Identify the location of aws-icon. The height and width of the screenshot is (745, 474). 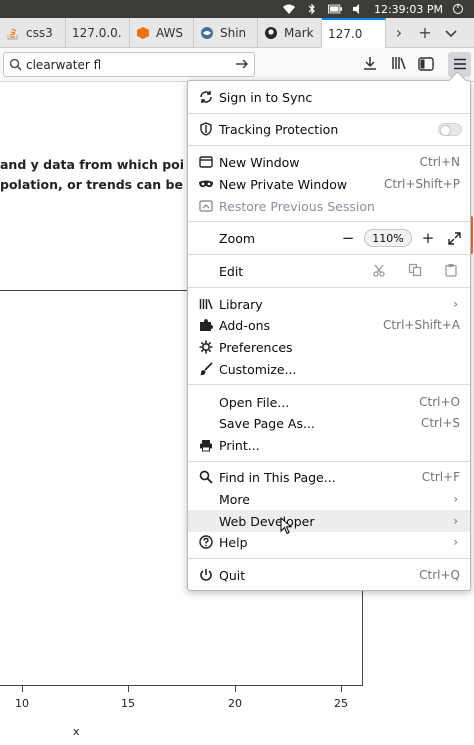
(143, 33).